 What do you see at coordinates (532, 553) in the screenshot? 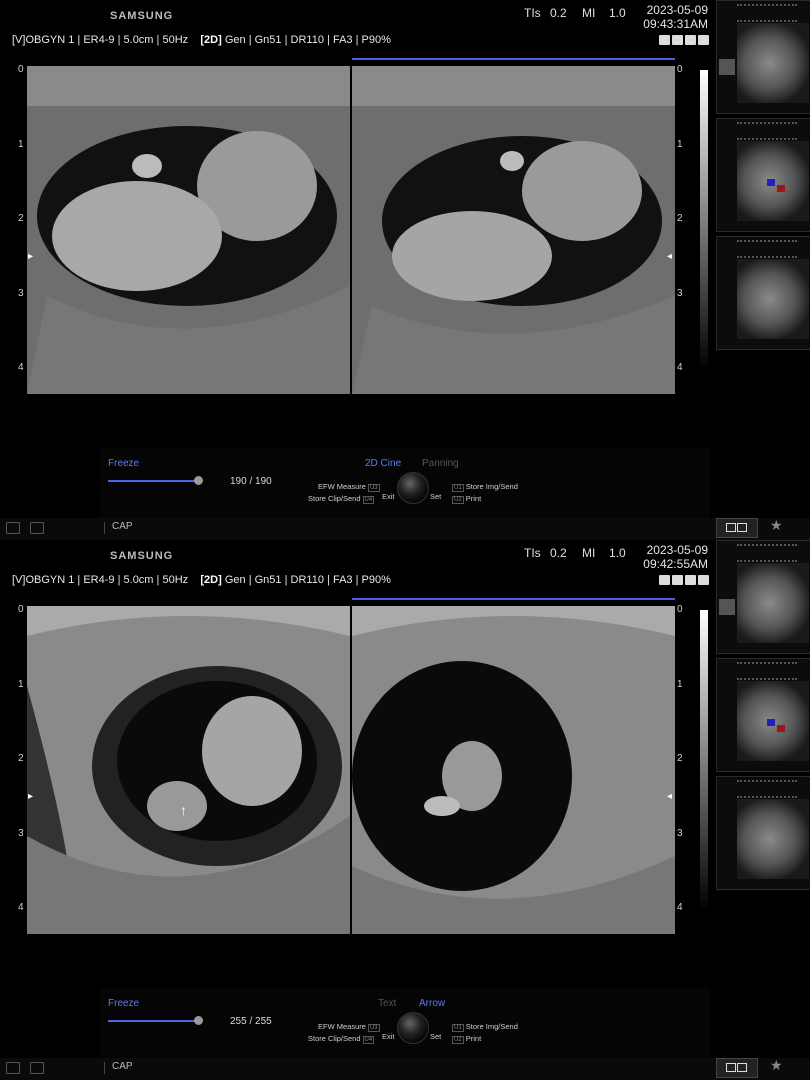
I see `tis-label: TIs` at bounding box center [532, 553].